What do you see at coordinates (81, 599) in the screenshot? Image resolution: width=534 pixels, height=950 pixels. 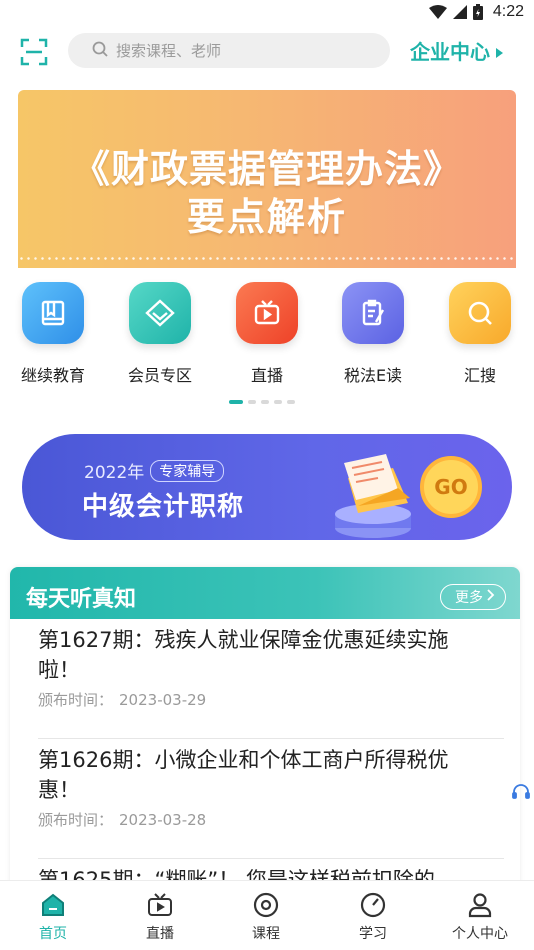 I see `news-title: 每天听真知` at bounding box center [81, 599].